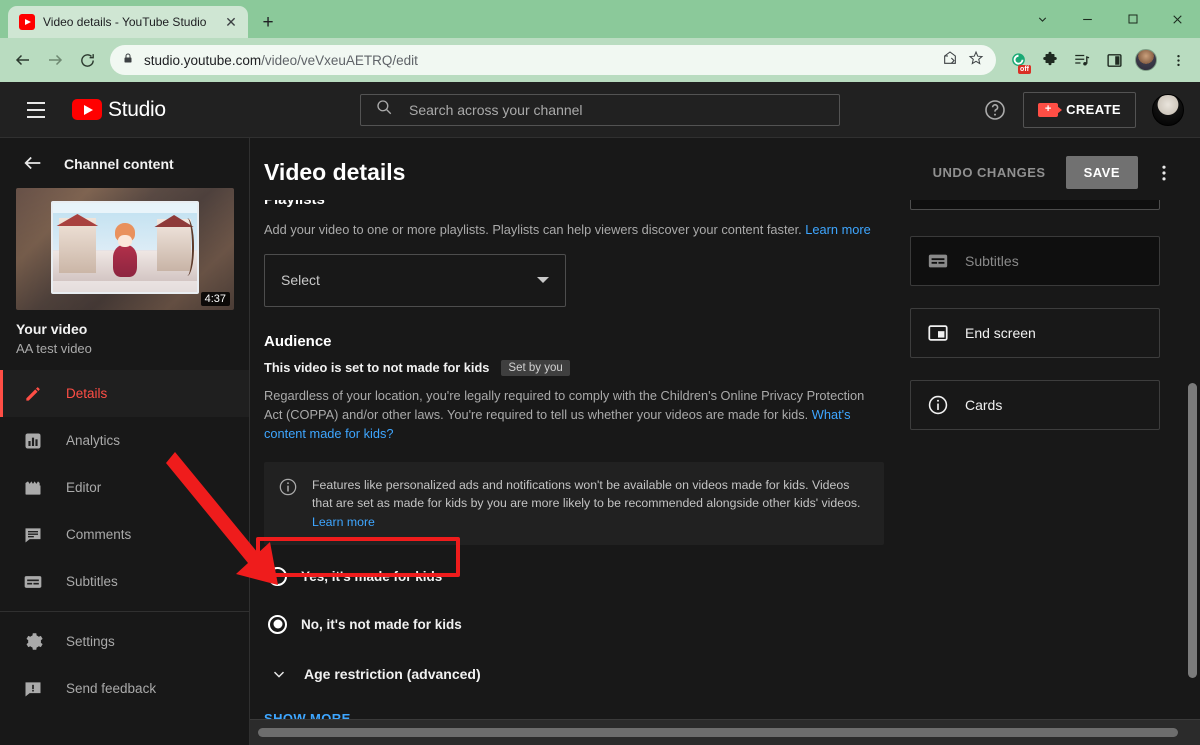 Image resolution: width=1200 pixels, height=745 pixels. I want to click on video-subtitle: AA test video, so click(54, 348).